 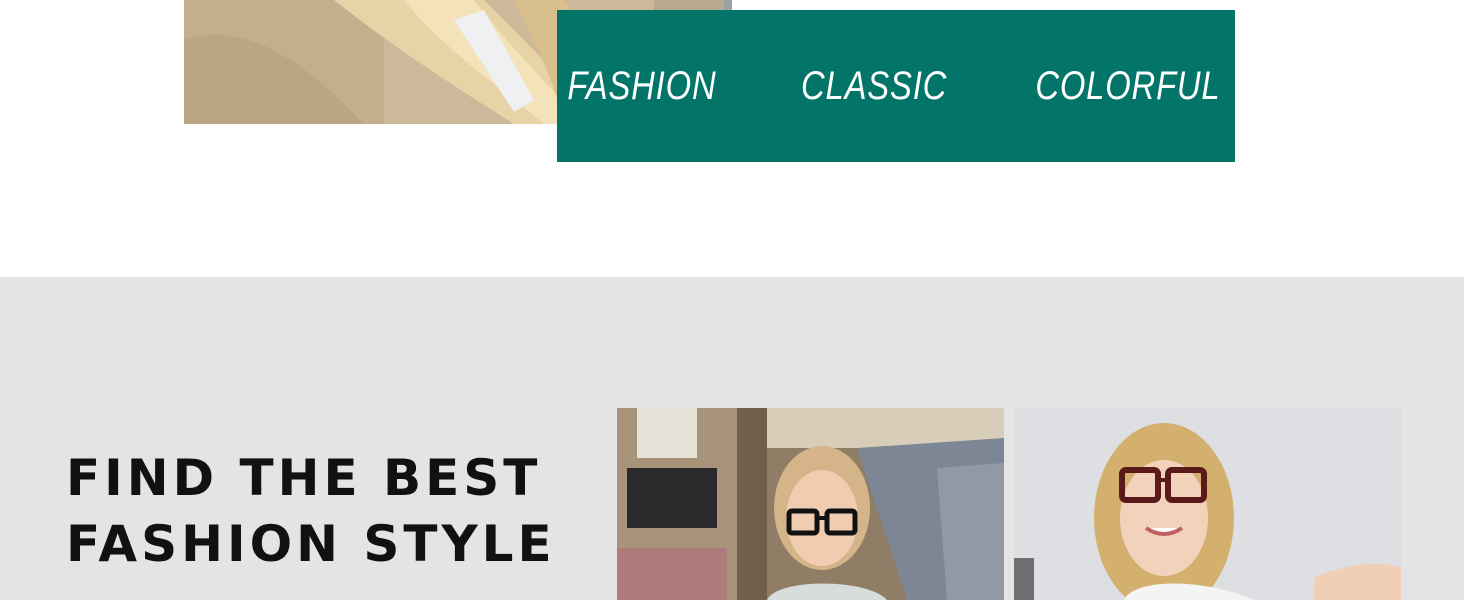 I want to click on tag-classic: CLASSIC, so click(x=874, y=86).